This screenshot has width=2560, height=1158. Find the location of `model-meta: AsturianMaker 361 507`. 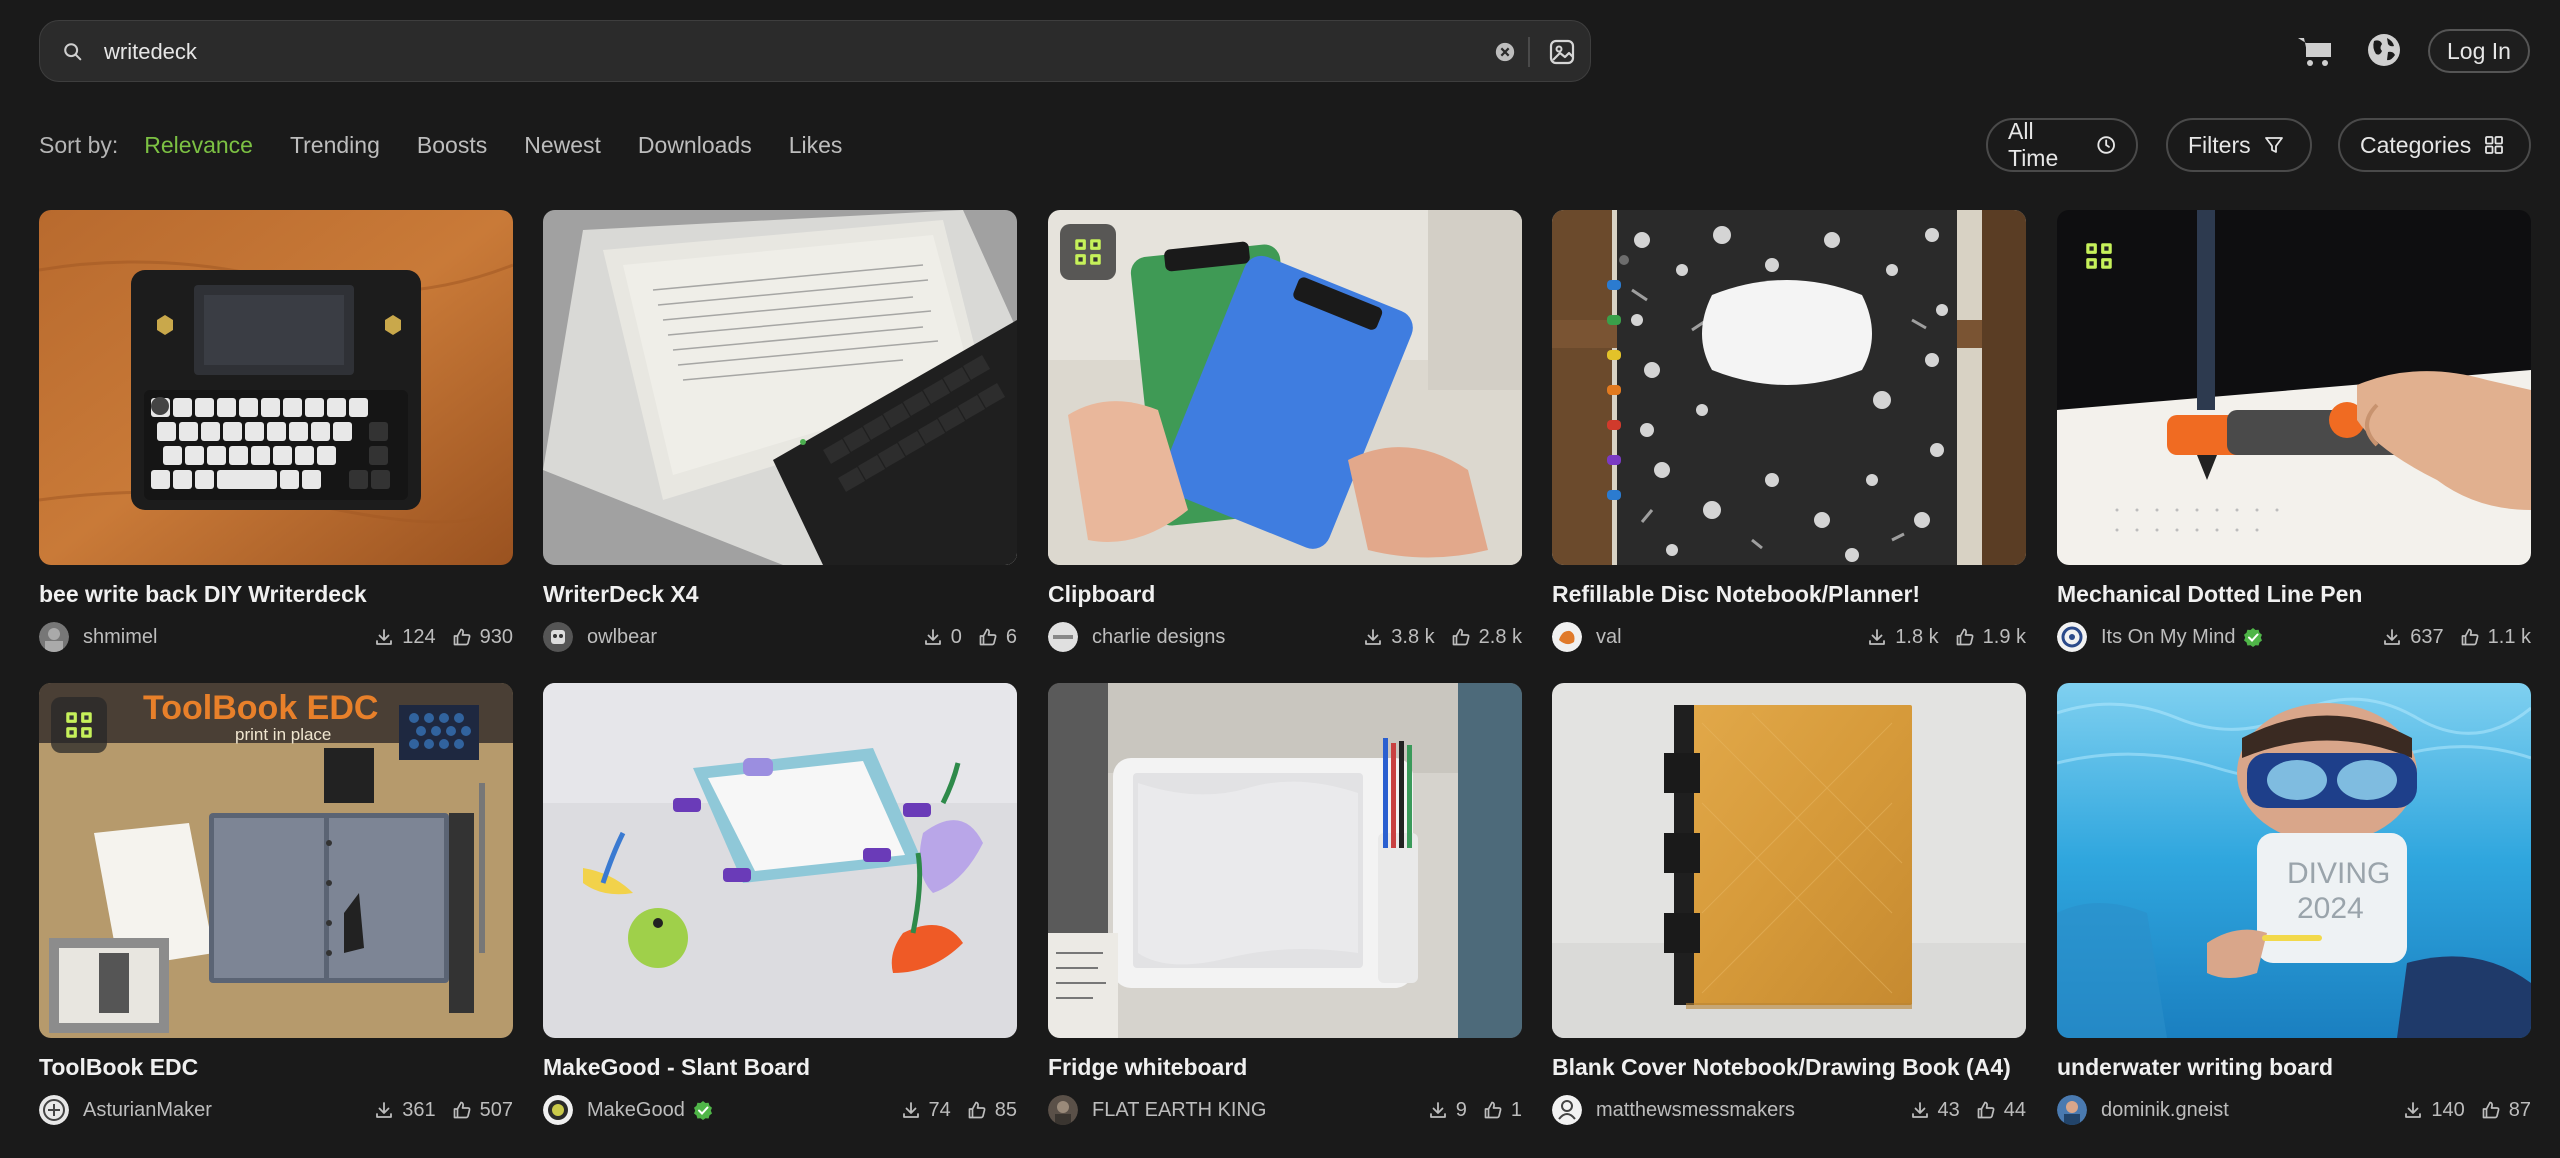

model-meta: AsturianMaker 361 507 is located at coordinates (276, 1110).